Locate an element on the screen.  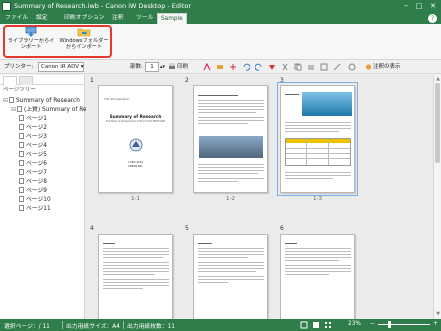
thumbnail-view-icon is located at coordinates (316, 325).